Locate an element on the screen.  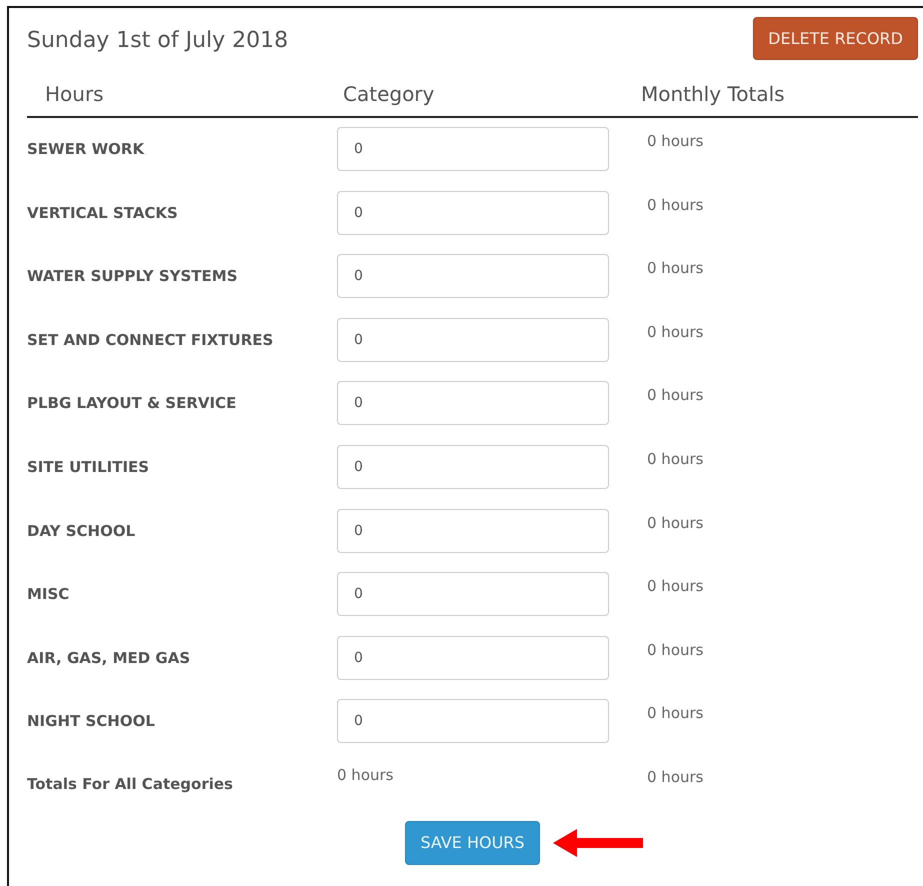
category-label: SITE UTILITIES is located at coordinates (88, 467).